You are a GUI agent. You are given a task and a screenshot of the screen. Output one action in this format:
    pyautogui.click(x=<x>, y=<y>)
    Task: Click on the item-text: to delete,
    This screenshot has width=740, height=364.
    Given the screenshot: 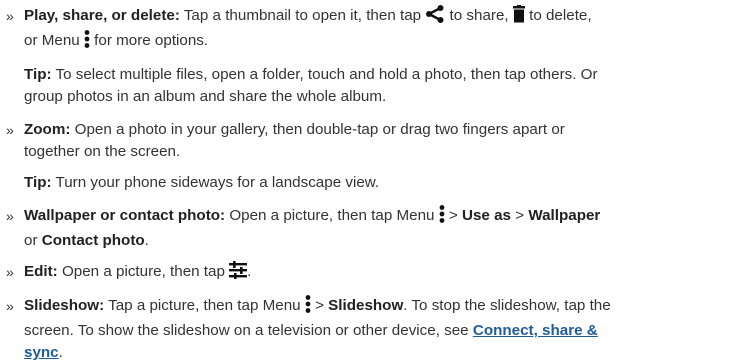 What is the action you would take?
    pyautogui.click(x=558, y=15)
    